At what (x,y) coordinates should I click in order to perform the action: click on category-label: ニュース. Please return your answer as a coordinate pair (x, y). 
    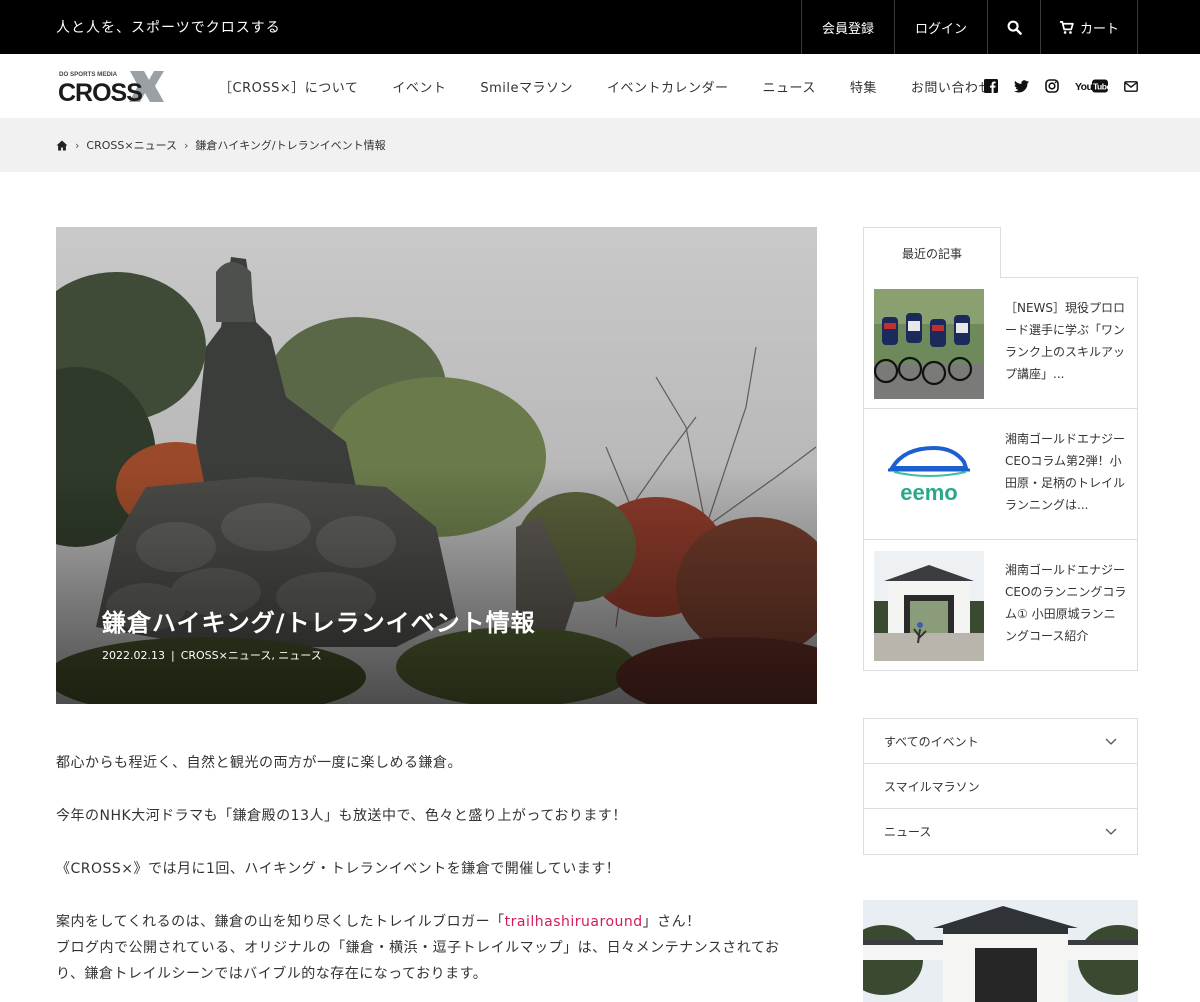
    Looking at the image, I should click on (908, 832).